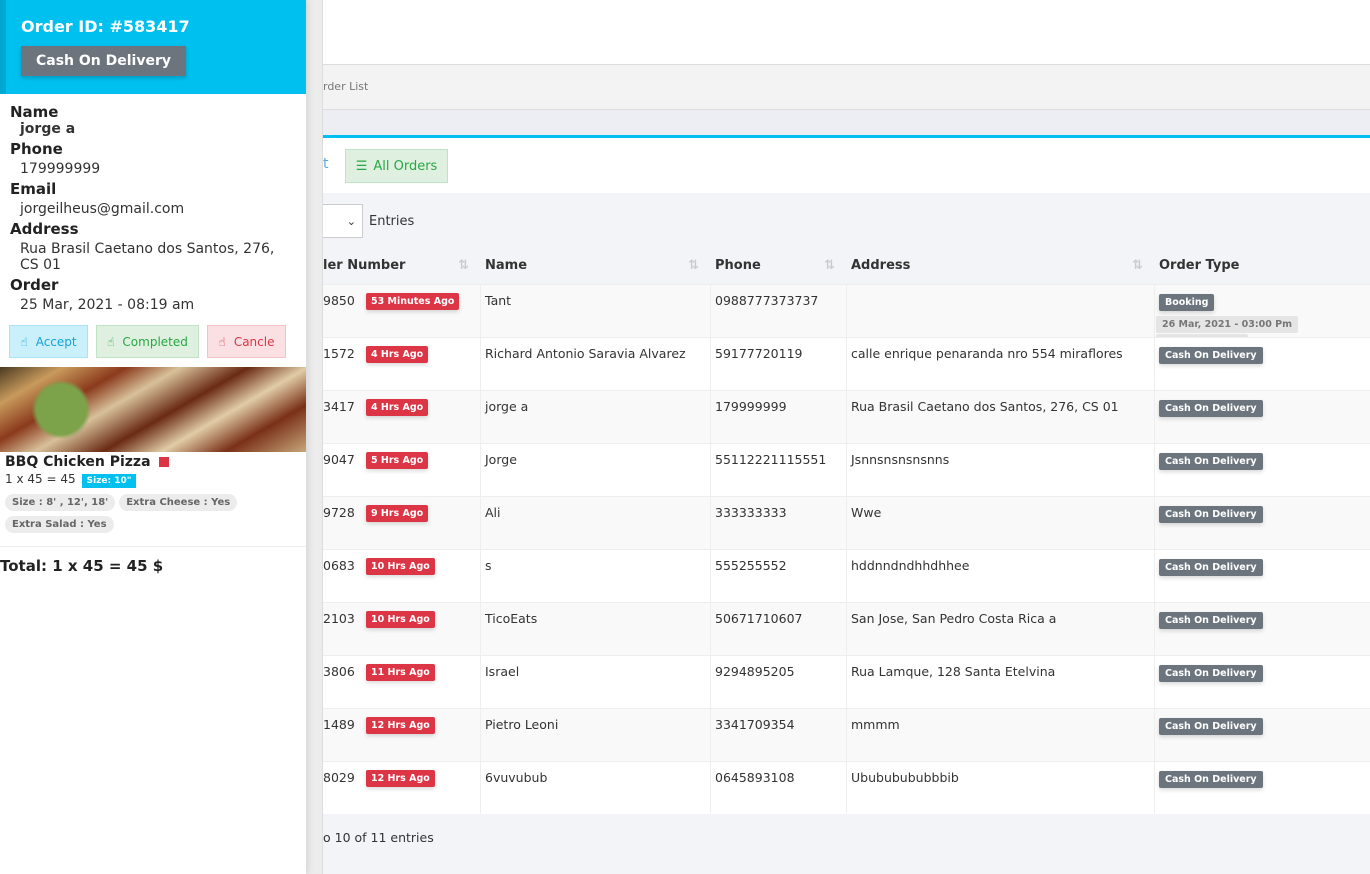 The width and height of the screenshot is (1370, 874). Describe the element at coordinates (104, 61) in the screenshot. I see `payment-badge: Cash On Delivery` at that location.